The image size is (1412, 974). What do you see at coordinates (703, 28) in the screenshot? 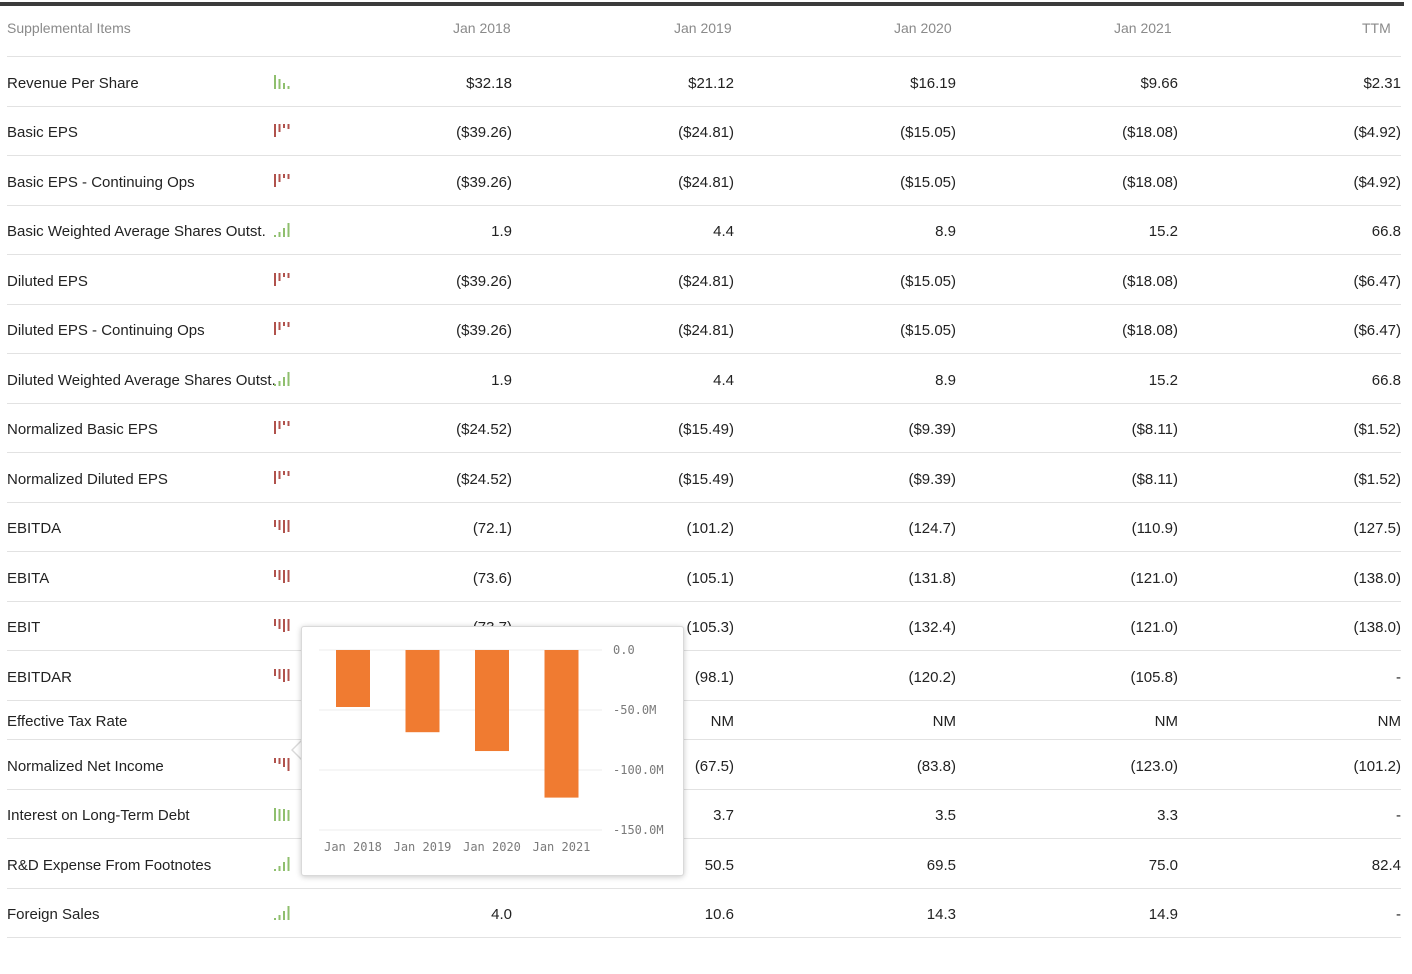
I see `header-col-2: Jan 2019` at bounding box center [703, 28].